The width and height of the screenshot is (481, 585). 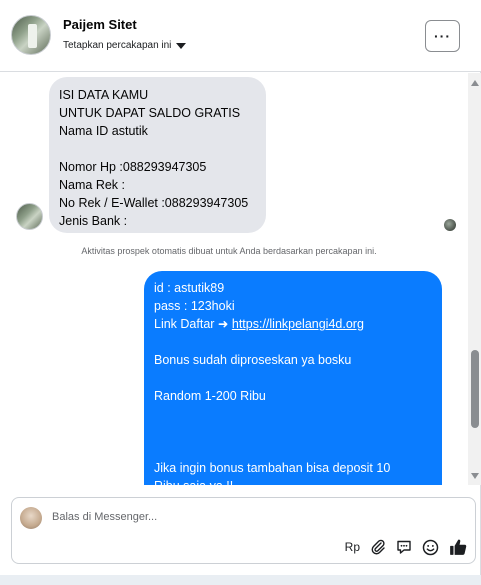 I want to click on payment-button: Rp, so click(x=352, y=547).